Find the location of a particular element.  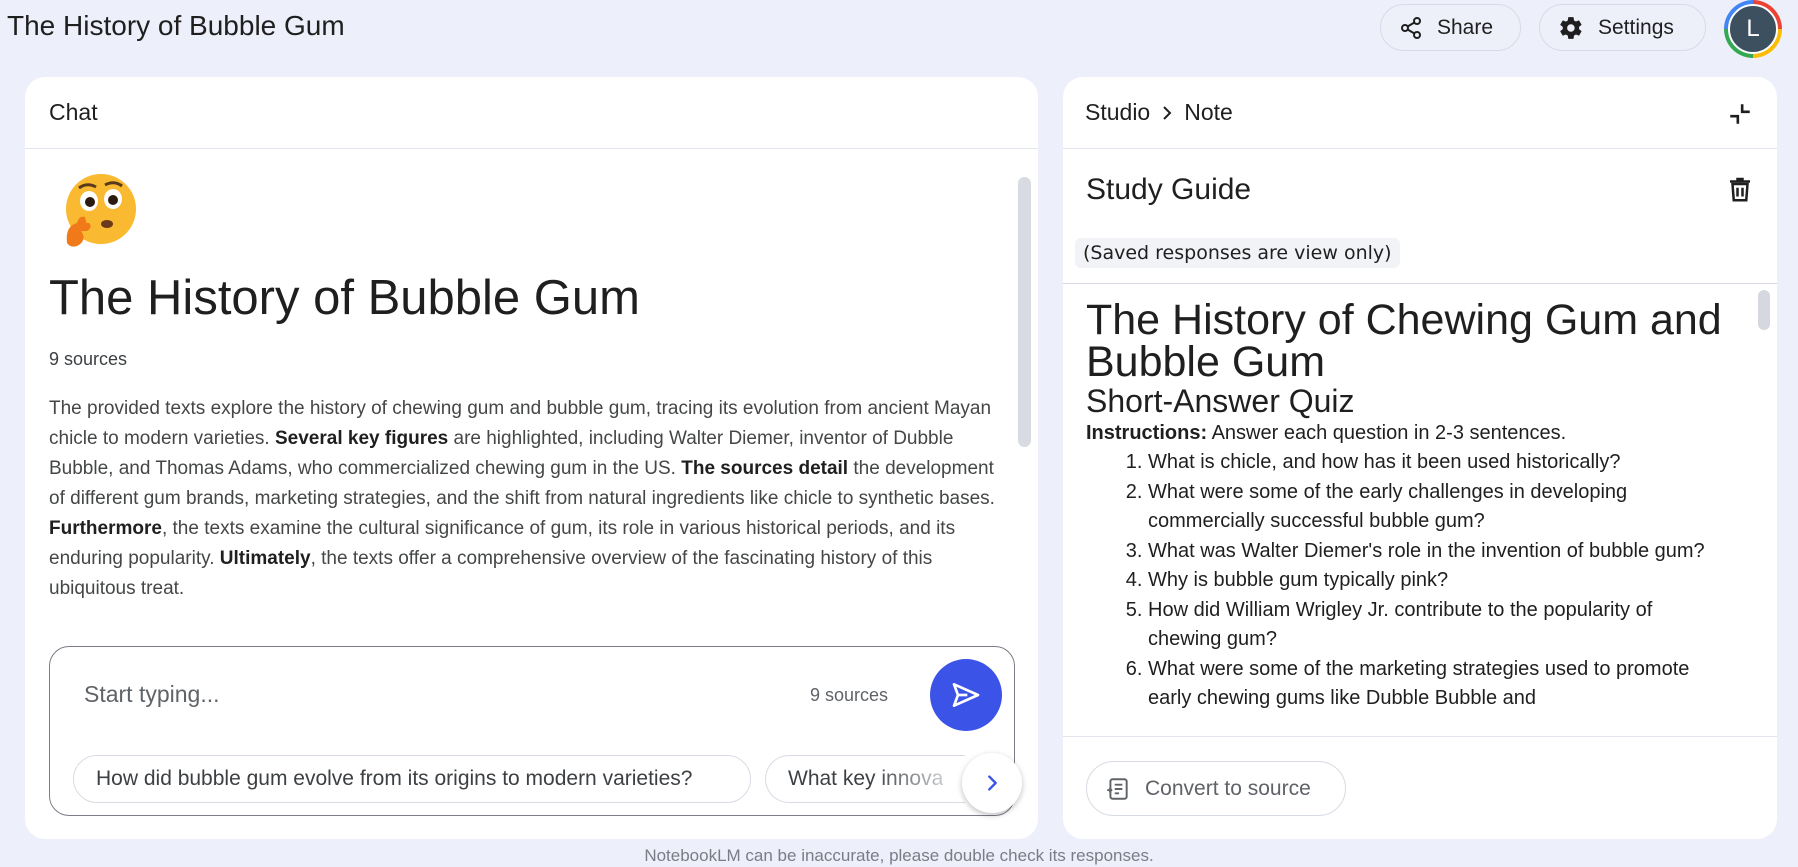

note-title: Study Guide is located at coordinates (1169, 189).